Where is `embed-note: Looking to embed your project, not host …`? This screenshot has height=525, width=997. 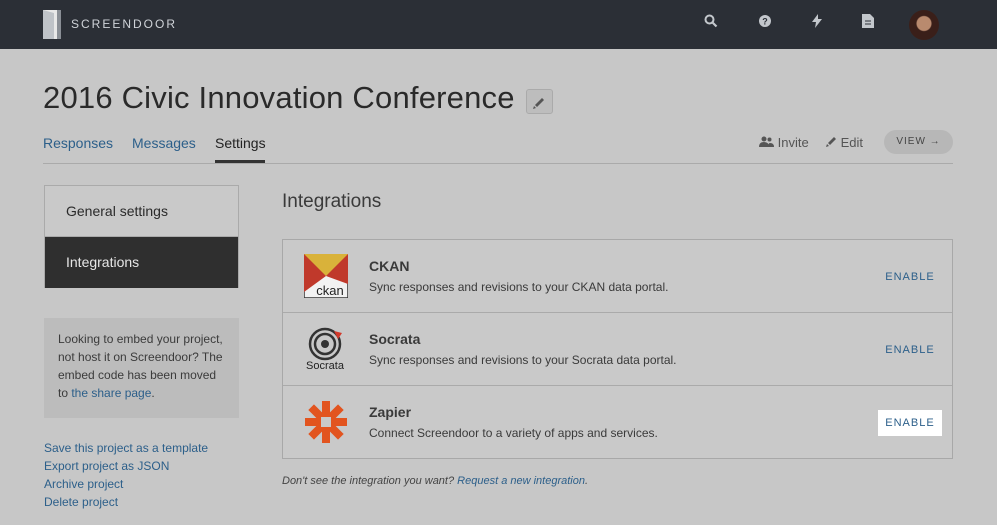
embed-note: Looking to embed your project, not host … is located at coordinates (141, 368).